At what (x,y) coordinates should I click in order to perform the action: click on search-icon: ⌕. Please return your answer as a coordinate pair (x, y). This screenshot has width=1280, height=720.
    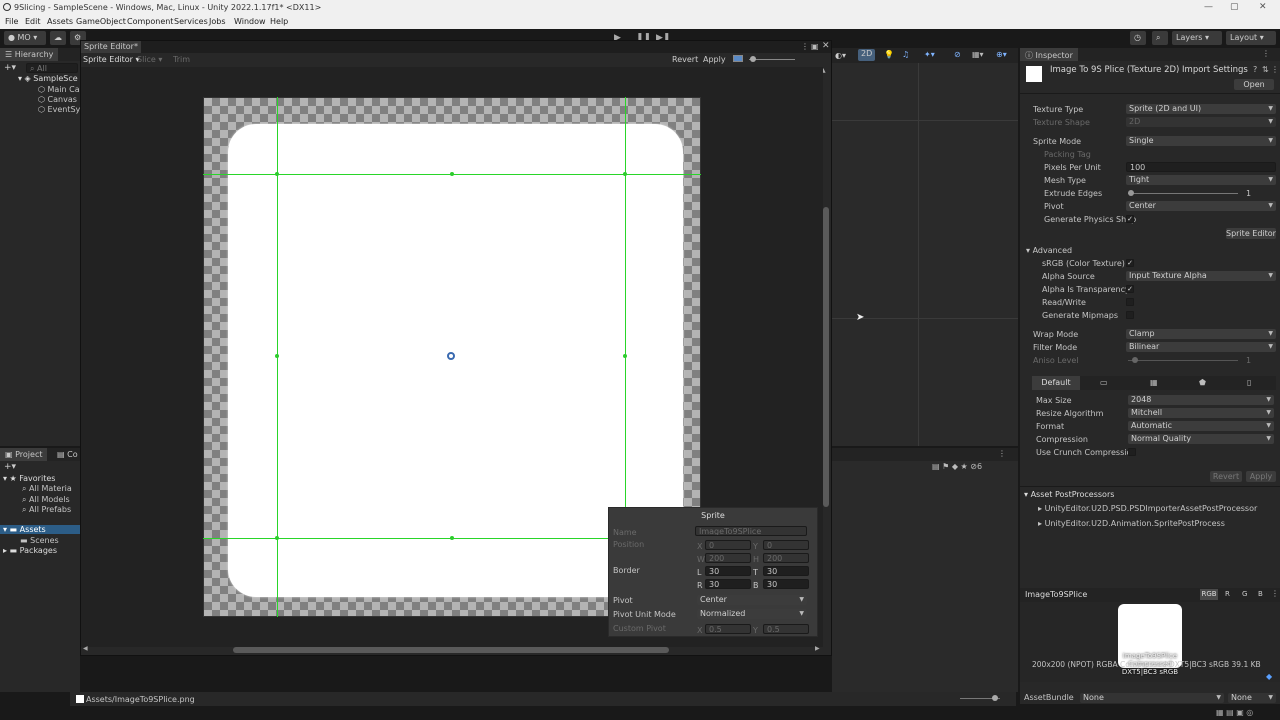
    Looking at the image, I should click on (1160, 38).